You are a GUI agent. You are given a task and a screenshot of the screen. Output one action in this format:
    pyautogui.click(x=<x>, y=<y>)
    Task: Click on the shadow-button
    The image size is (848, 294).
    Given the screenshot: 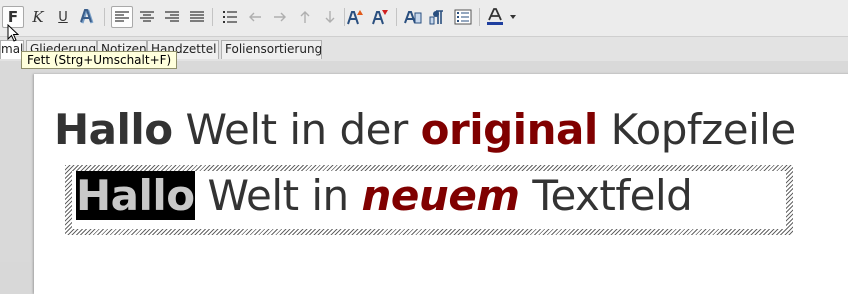 What is the action you would take?
    pyautogui.click(x=88, y=17)
    